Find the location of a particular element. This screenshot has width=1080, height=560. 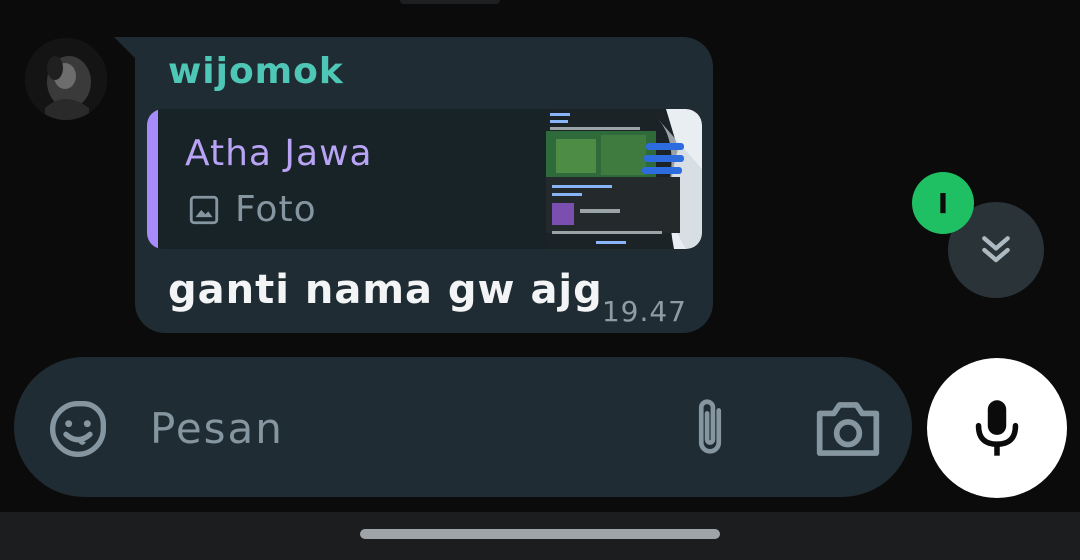

paperclip-icon is located at coordinates (710, 426).